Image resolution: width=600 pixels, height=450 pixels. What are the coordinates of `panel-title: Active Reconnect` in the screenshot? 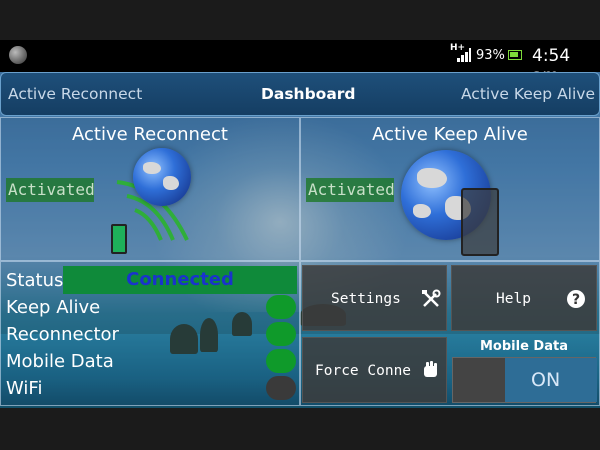 It's located at (150, 134).